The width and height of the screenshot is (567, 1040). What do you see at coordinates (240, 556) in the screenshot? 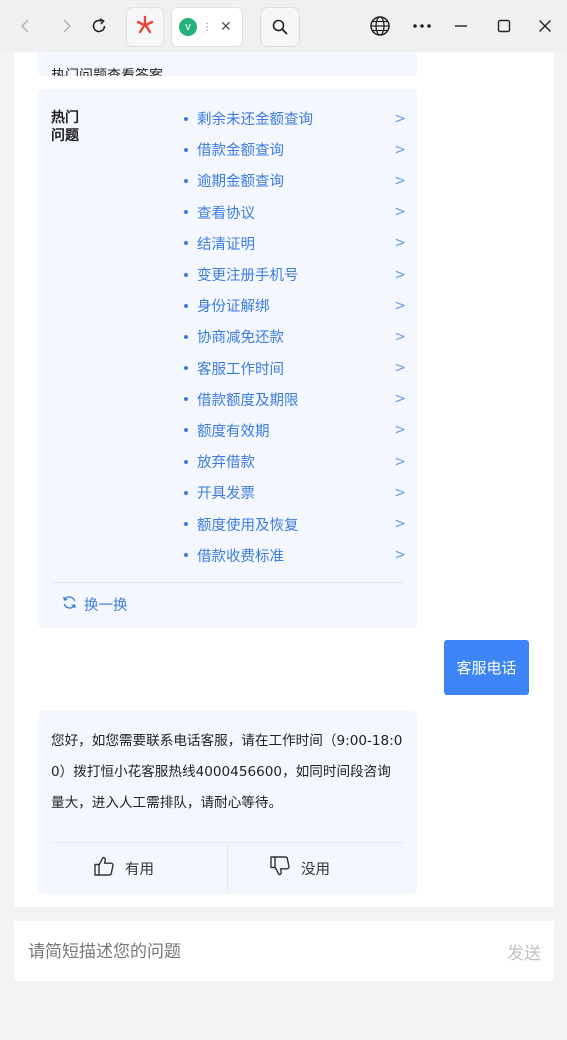
I see `hot-question-label: 借款收费标准` at bounding box center [240, 556].